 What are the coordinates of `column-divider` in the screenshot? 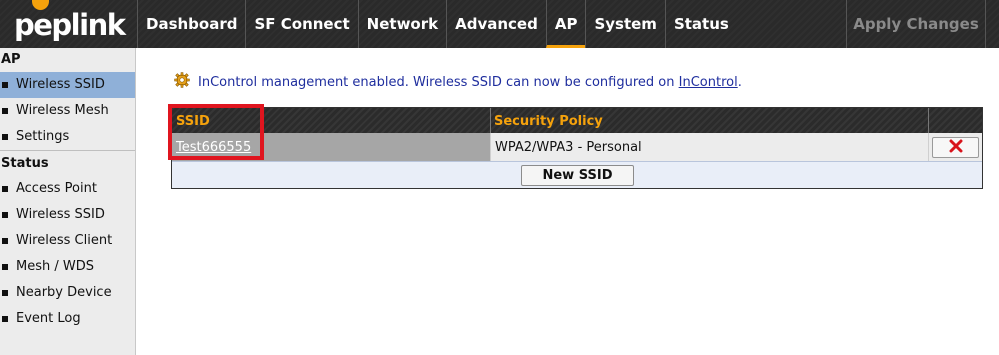 It's located at (928, 120).